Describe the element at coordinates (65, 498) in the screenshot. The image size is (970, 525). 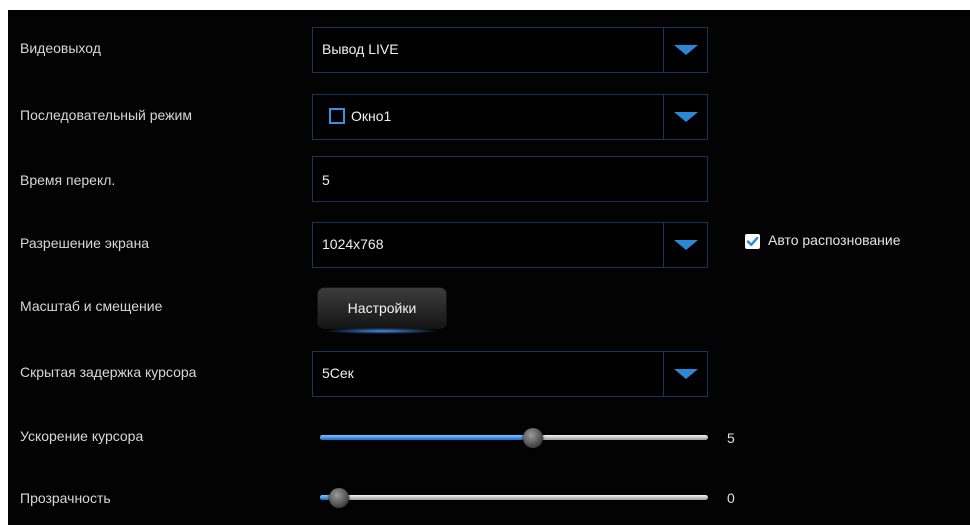
I see `transparency-label: Прозрачность` at that location.